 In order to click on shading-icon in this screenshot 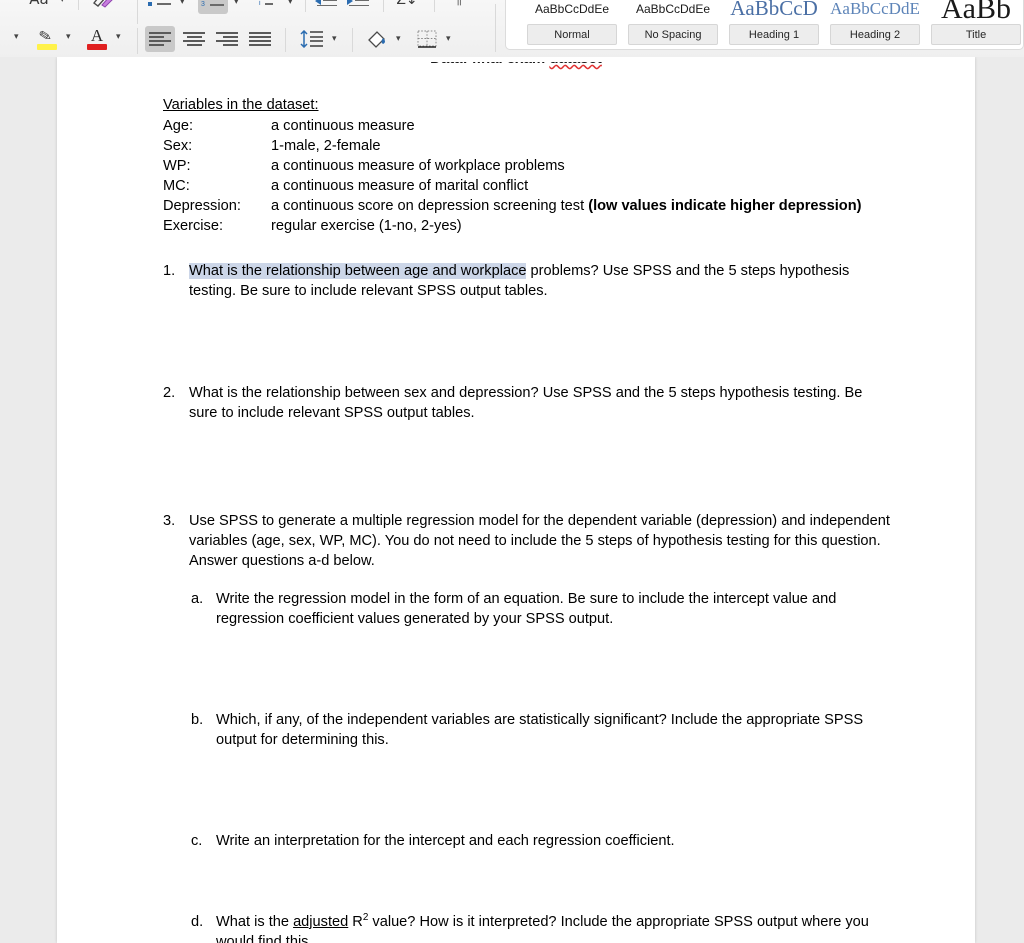, I will do `click(376, 39)`.